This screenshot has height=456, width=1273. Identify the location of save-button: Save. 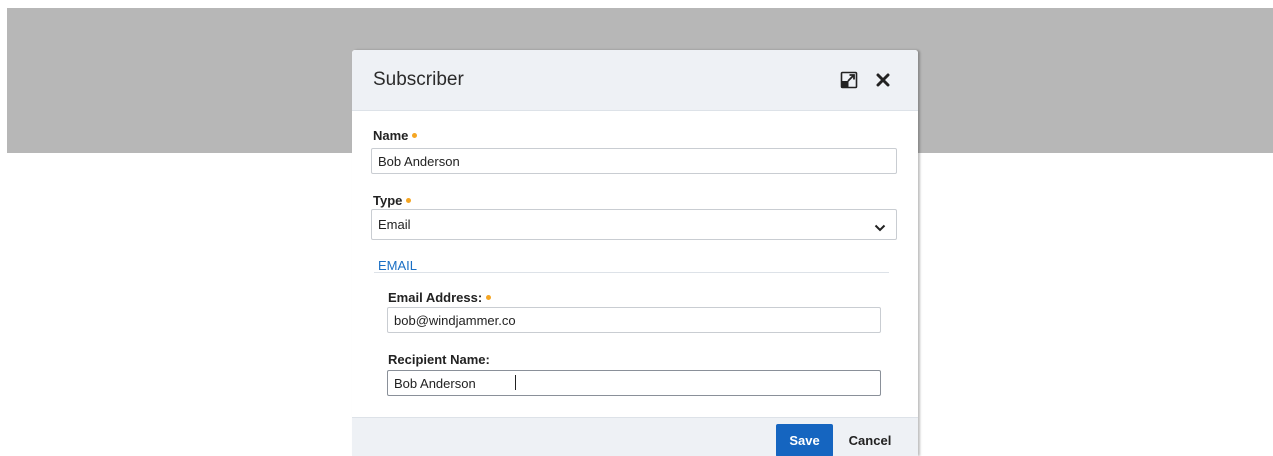
(804, 440).